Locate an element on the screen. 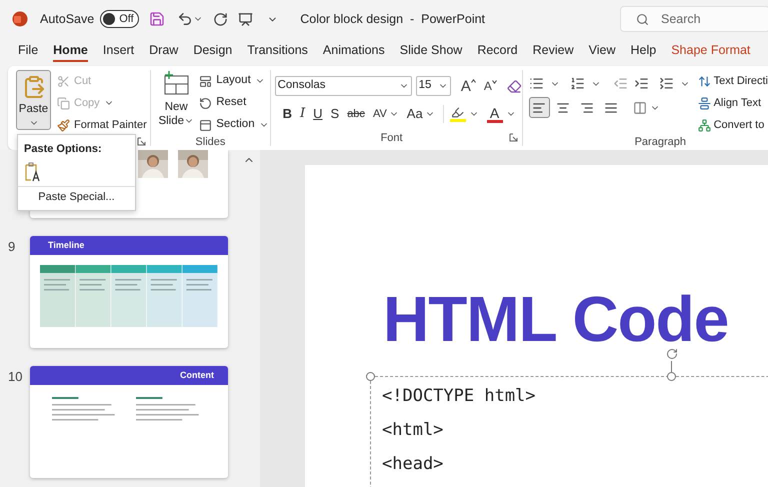  menu-heading: Paste Options: is located at coordinates (63, 149).